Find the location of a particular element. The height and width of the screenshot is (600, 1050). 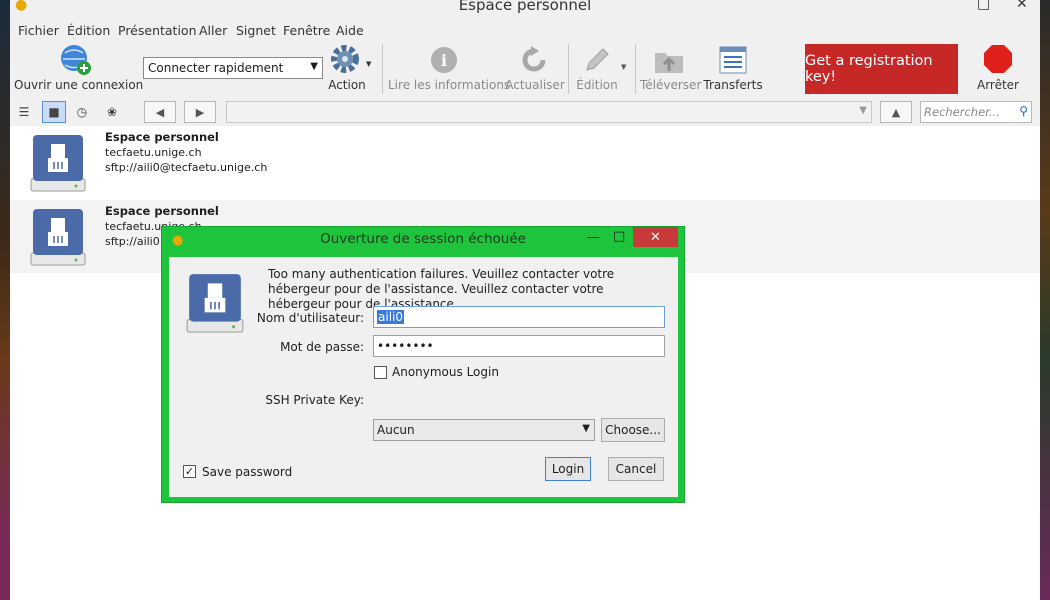

stop-label: Arrêter is located at coordinates (997, 85).